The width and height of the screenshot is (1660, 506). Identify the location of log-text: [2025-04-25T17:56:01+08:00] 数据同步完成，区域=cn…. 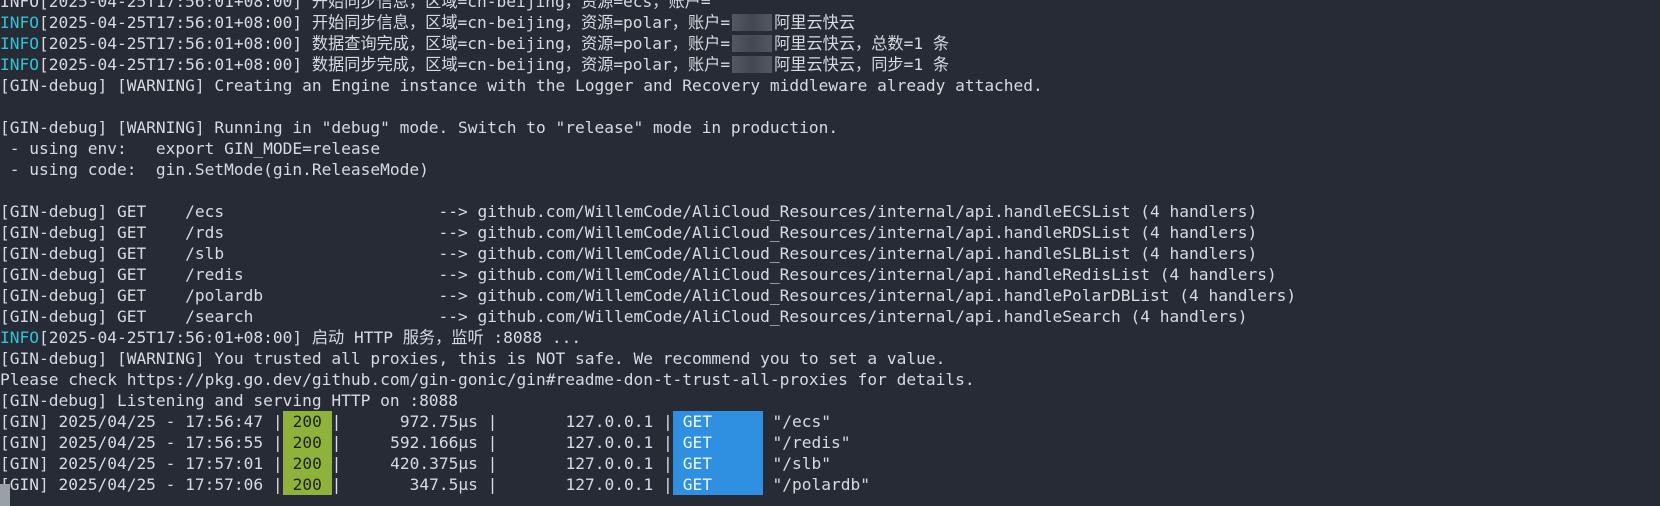
(384, 64).